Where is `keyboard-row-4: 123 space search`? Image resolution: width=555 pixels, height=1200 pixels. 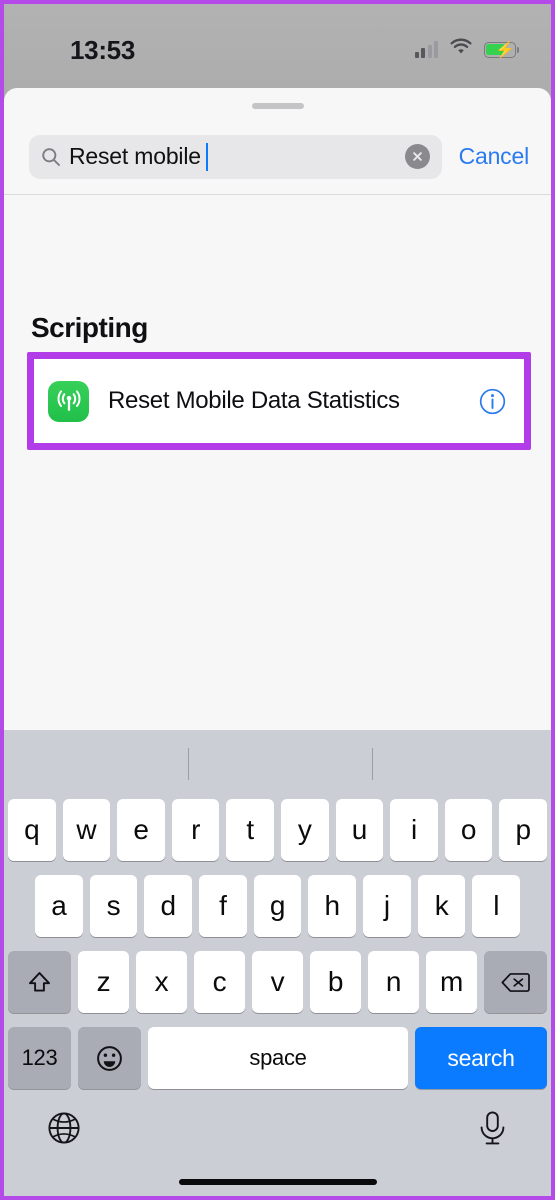 keyboard-row-4: 123 space search is located at coordinates (277, 1058).